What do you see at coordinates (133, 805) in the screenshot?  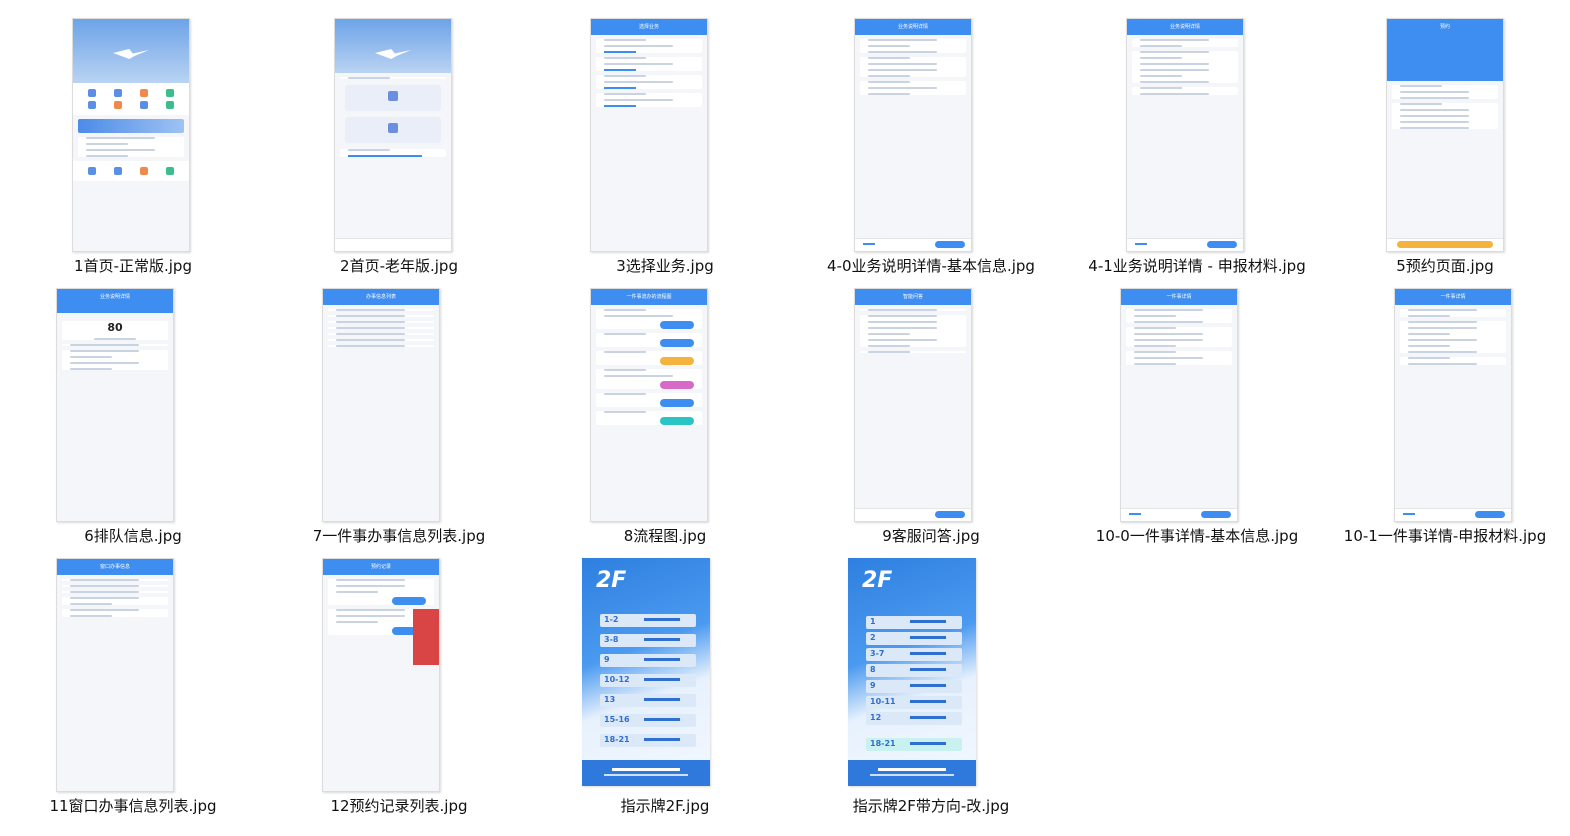 I see `file-caption: 11窗口办事信息列表.jpg` at bounding box center [133, 805].